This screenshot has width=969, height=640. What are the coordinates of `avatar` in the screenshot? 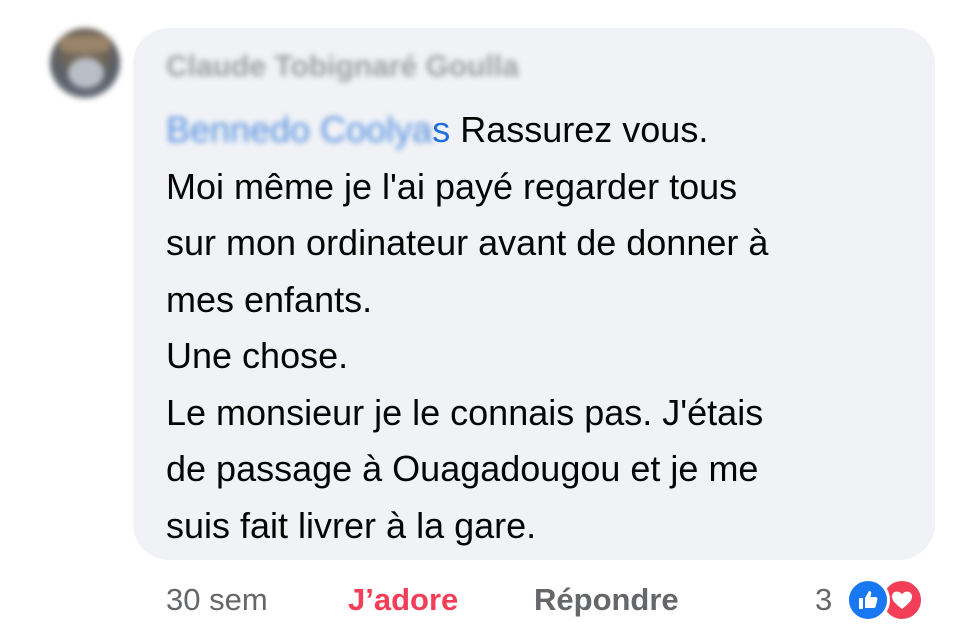 It's located at (85, 63).